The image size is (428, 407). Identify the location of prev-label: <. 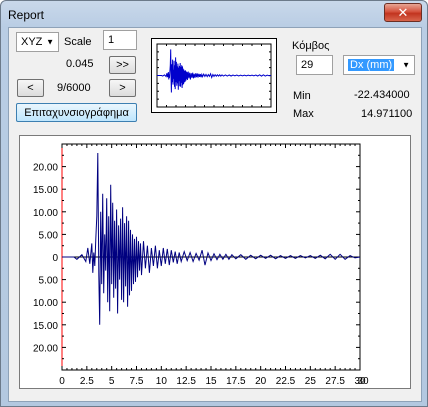
(30, 88).